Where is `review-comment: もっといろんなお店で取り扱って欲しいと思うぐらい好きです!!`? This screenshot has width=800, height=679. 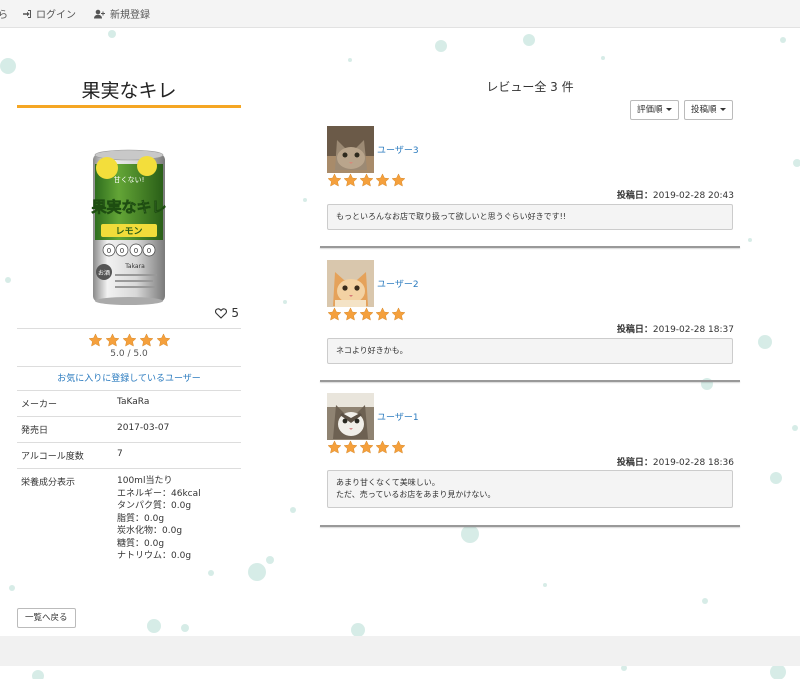 review-comment: もっといろんなお店で取り扱って欲しいと思うぐらい好きです!! is located at coordinates (530, 217).